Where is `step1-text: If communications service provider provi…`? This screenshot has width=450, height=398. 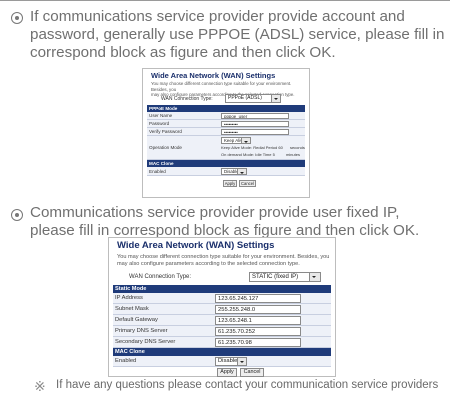 step1-text: If communications service provider provi… is located at coordinates (237, 35).